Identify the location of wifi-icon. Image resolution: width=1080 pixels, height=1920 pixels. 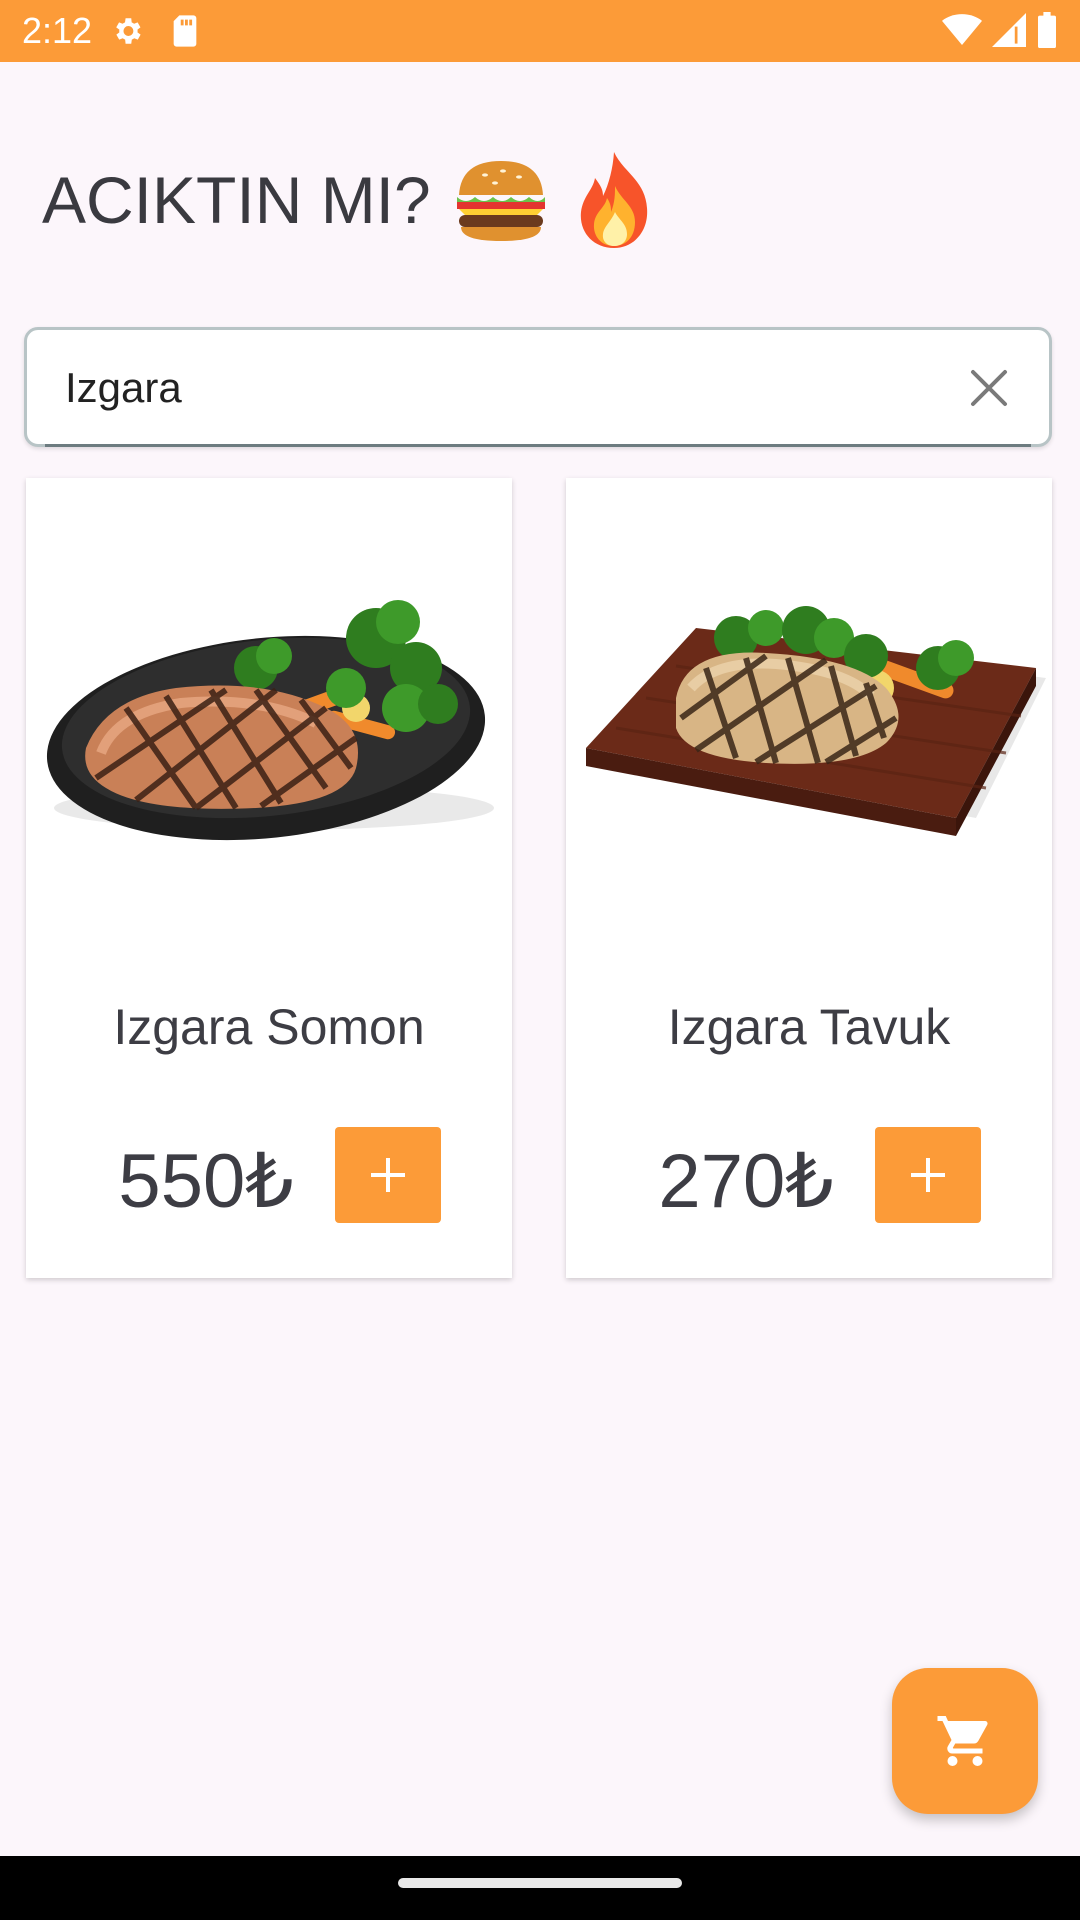
(962, 32).